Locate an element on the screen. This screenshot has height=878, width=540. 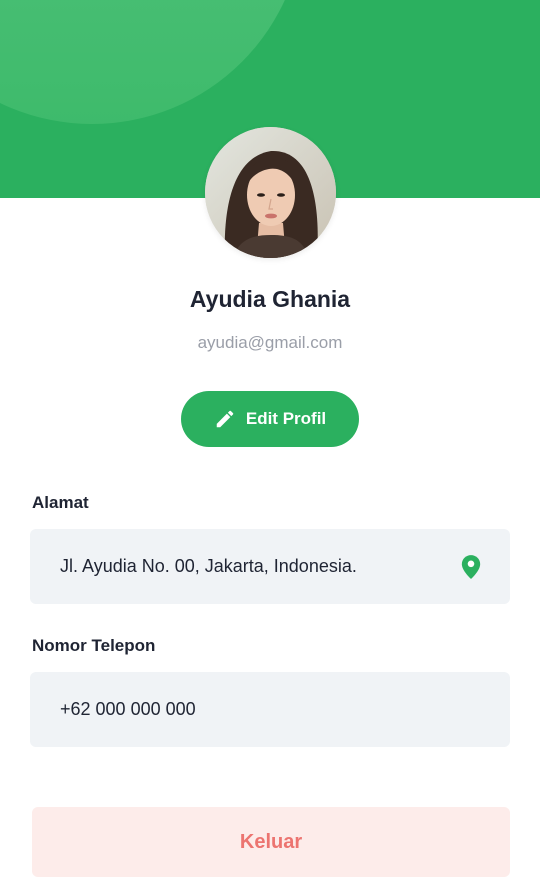
map-pin-icon is located at coordinates (471, 567).